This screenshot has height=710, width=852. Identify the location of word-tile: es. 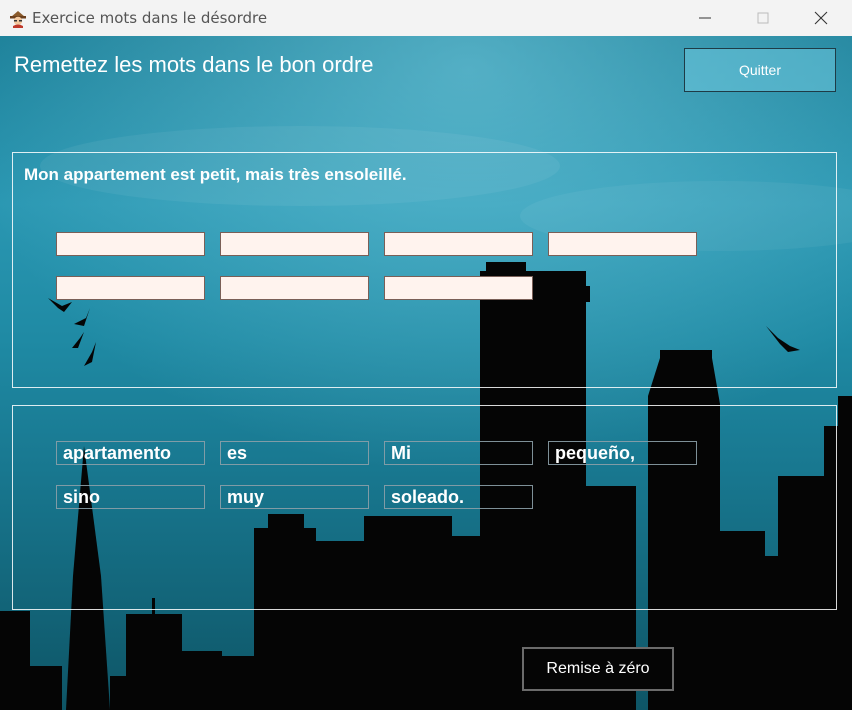
(294, 453).